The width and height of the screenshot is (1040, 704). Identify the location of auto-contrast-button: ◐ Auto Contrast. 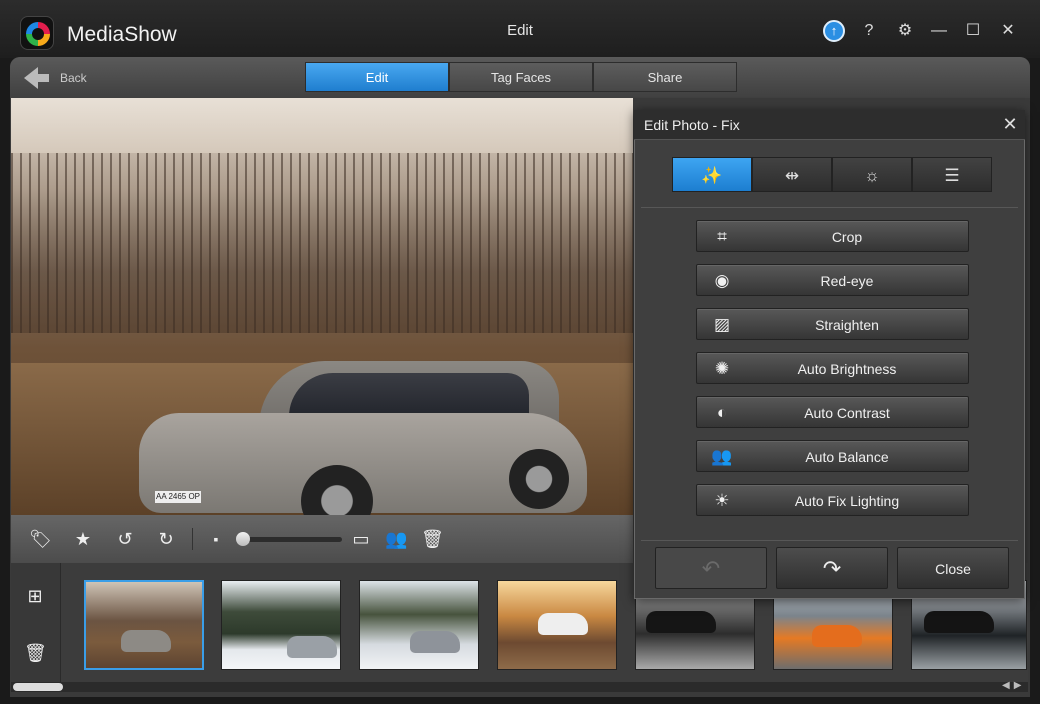
(832, 412).